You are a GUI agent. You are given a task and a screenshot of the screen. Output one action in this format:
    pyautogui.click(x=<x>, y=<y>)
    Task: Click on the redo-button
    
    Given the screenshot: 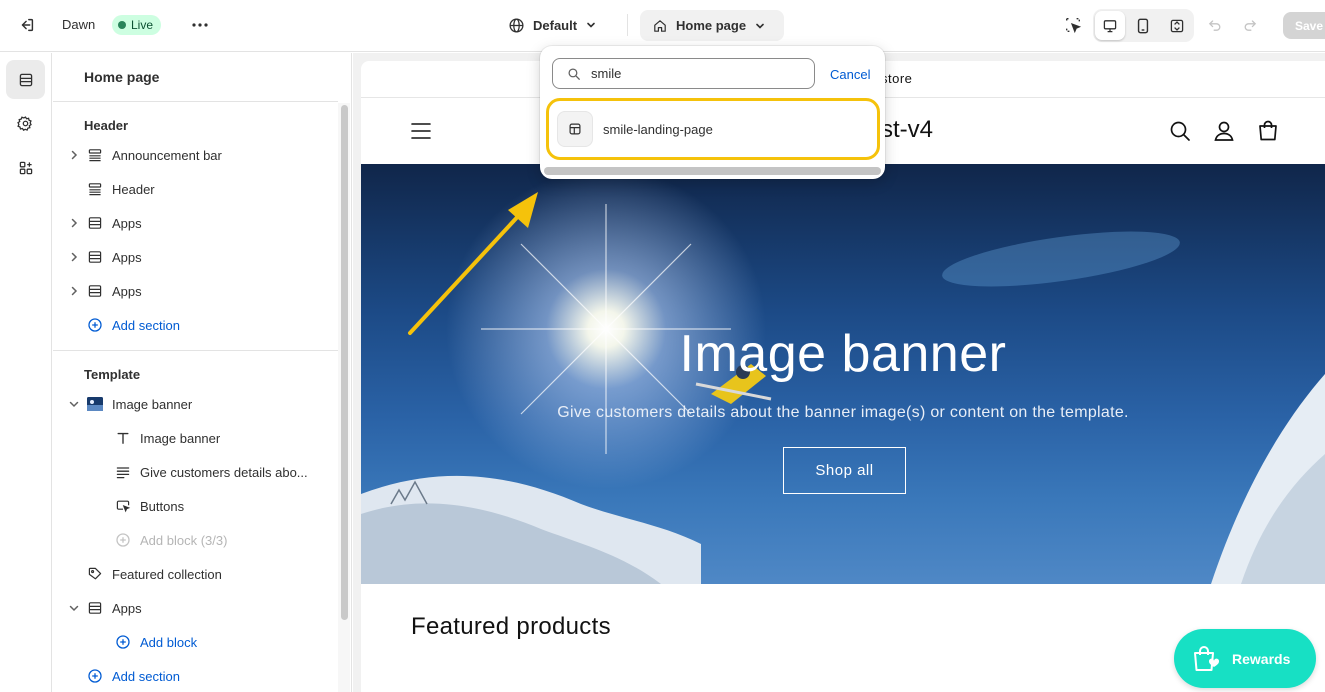 What is the action you would take?
    pyautogui.click(x=1250, y=25)
    